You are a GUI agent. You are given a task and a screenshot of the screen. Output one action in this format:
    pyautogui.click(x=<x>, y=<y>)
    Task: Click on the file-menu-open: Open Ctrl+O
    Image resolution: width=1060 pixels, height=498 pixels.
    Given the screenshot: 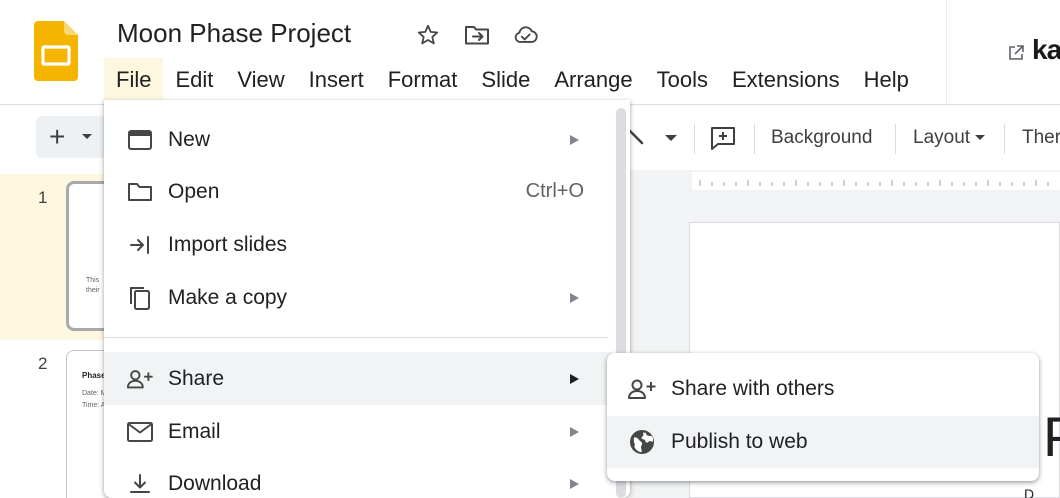 What is the action you would take?
    pyautogui.click(x=358, y=191)
    